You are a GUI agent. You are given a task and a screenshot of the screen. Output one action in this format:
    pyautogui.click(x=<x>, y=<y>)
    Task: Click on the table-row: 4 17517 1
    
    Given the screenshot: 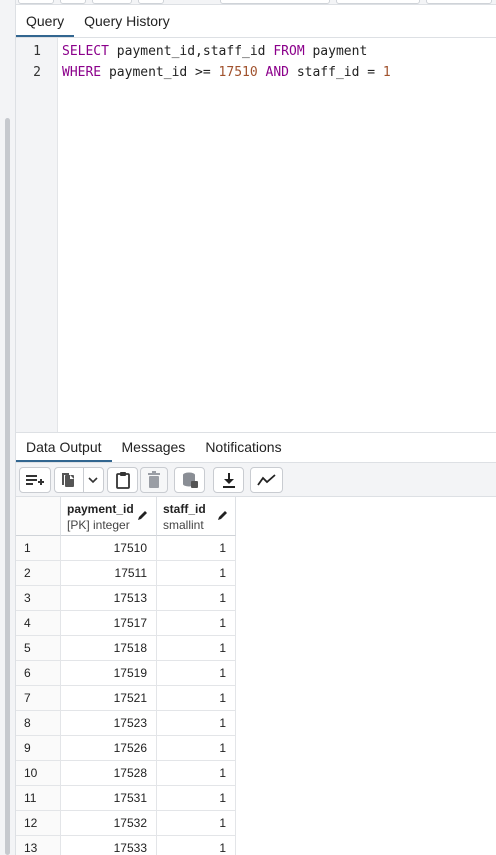 What is the action you would take?
    pyautogui.click(x=126, y=623)
    